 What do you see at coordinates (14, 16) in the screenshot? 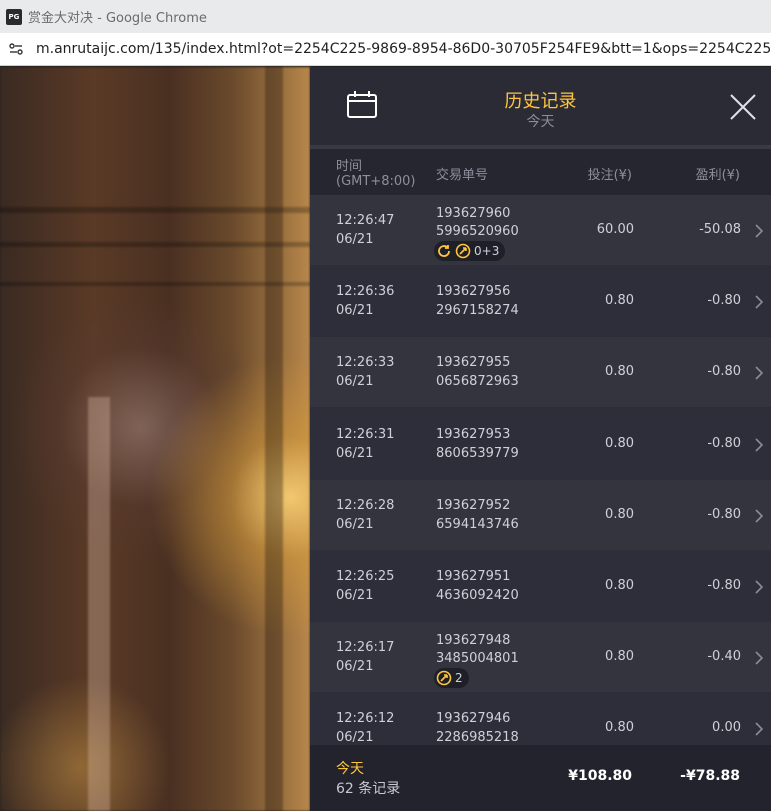
I see `pg-favicon-icon: PG` at bounding box center [14, 16].